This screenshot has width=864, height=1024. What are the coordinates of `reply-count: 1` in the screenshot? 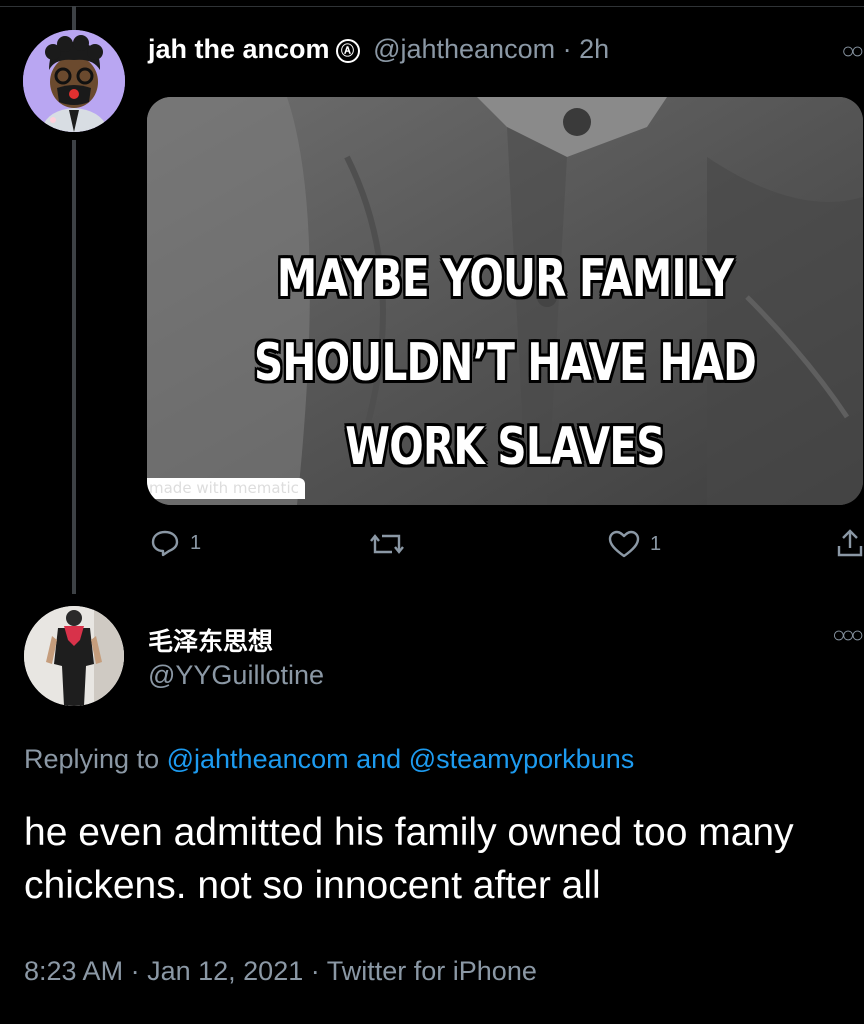 It's located at (196, 542).